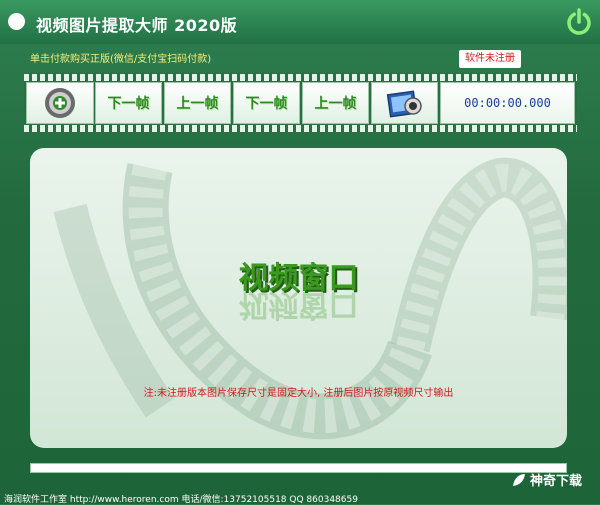 This screenshot has height=505, width=600. Describe the element at coordinates (120, 57) in the screenshot. I see `buy-link: 单击付款购买正版(微信/支付宝扫码付款)` at that location.